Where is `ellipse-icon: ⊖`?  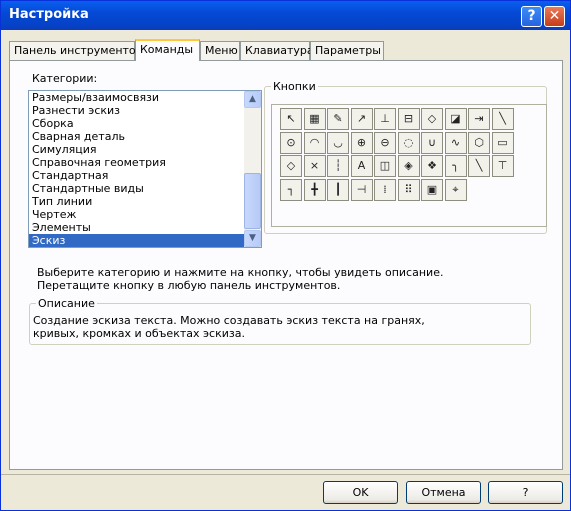 ellipse-icon: ⊖ is located at coordinates (385, 142).